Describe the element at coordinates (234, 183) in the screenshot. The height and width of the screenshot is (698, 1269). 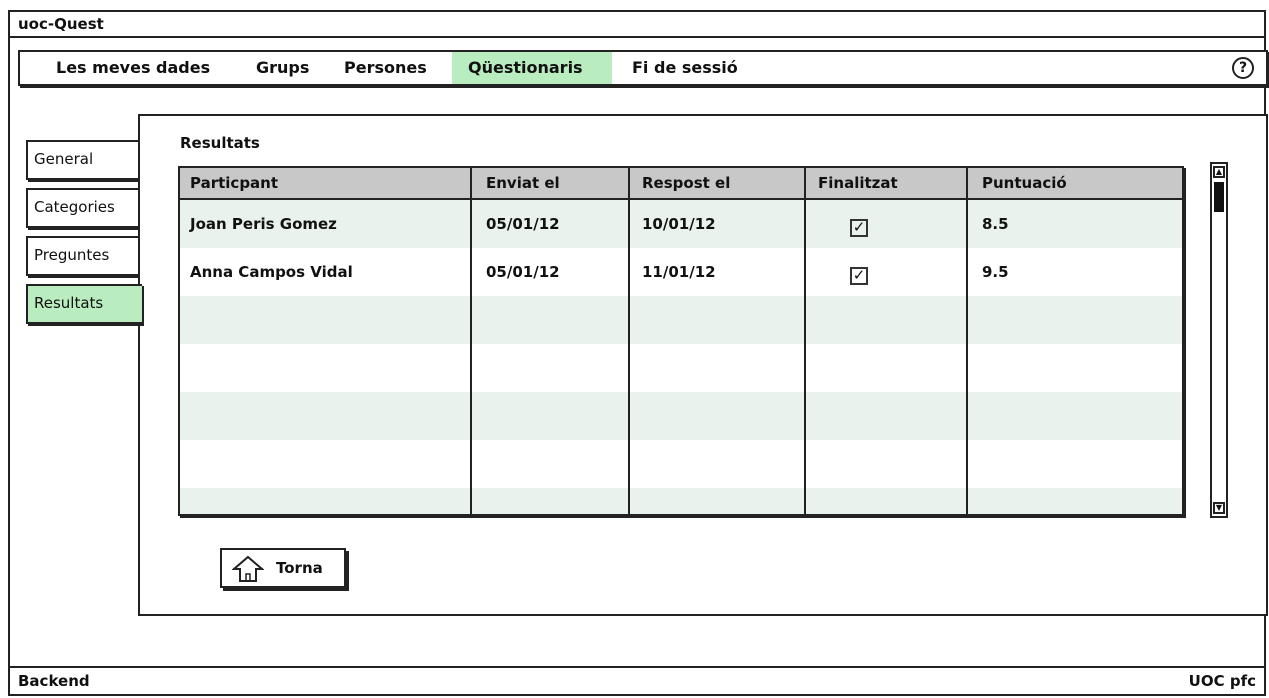
I see `column-header-participant: Particpant` at that location.